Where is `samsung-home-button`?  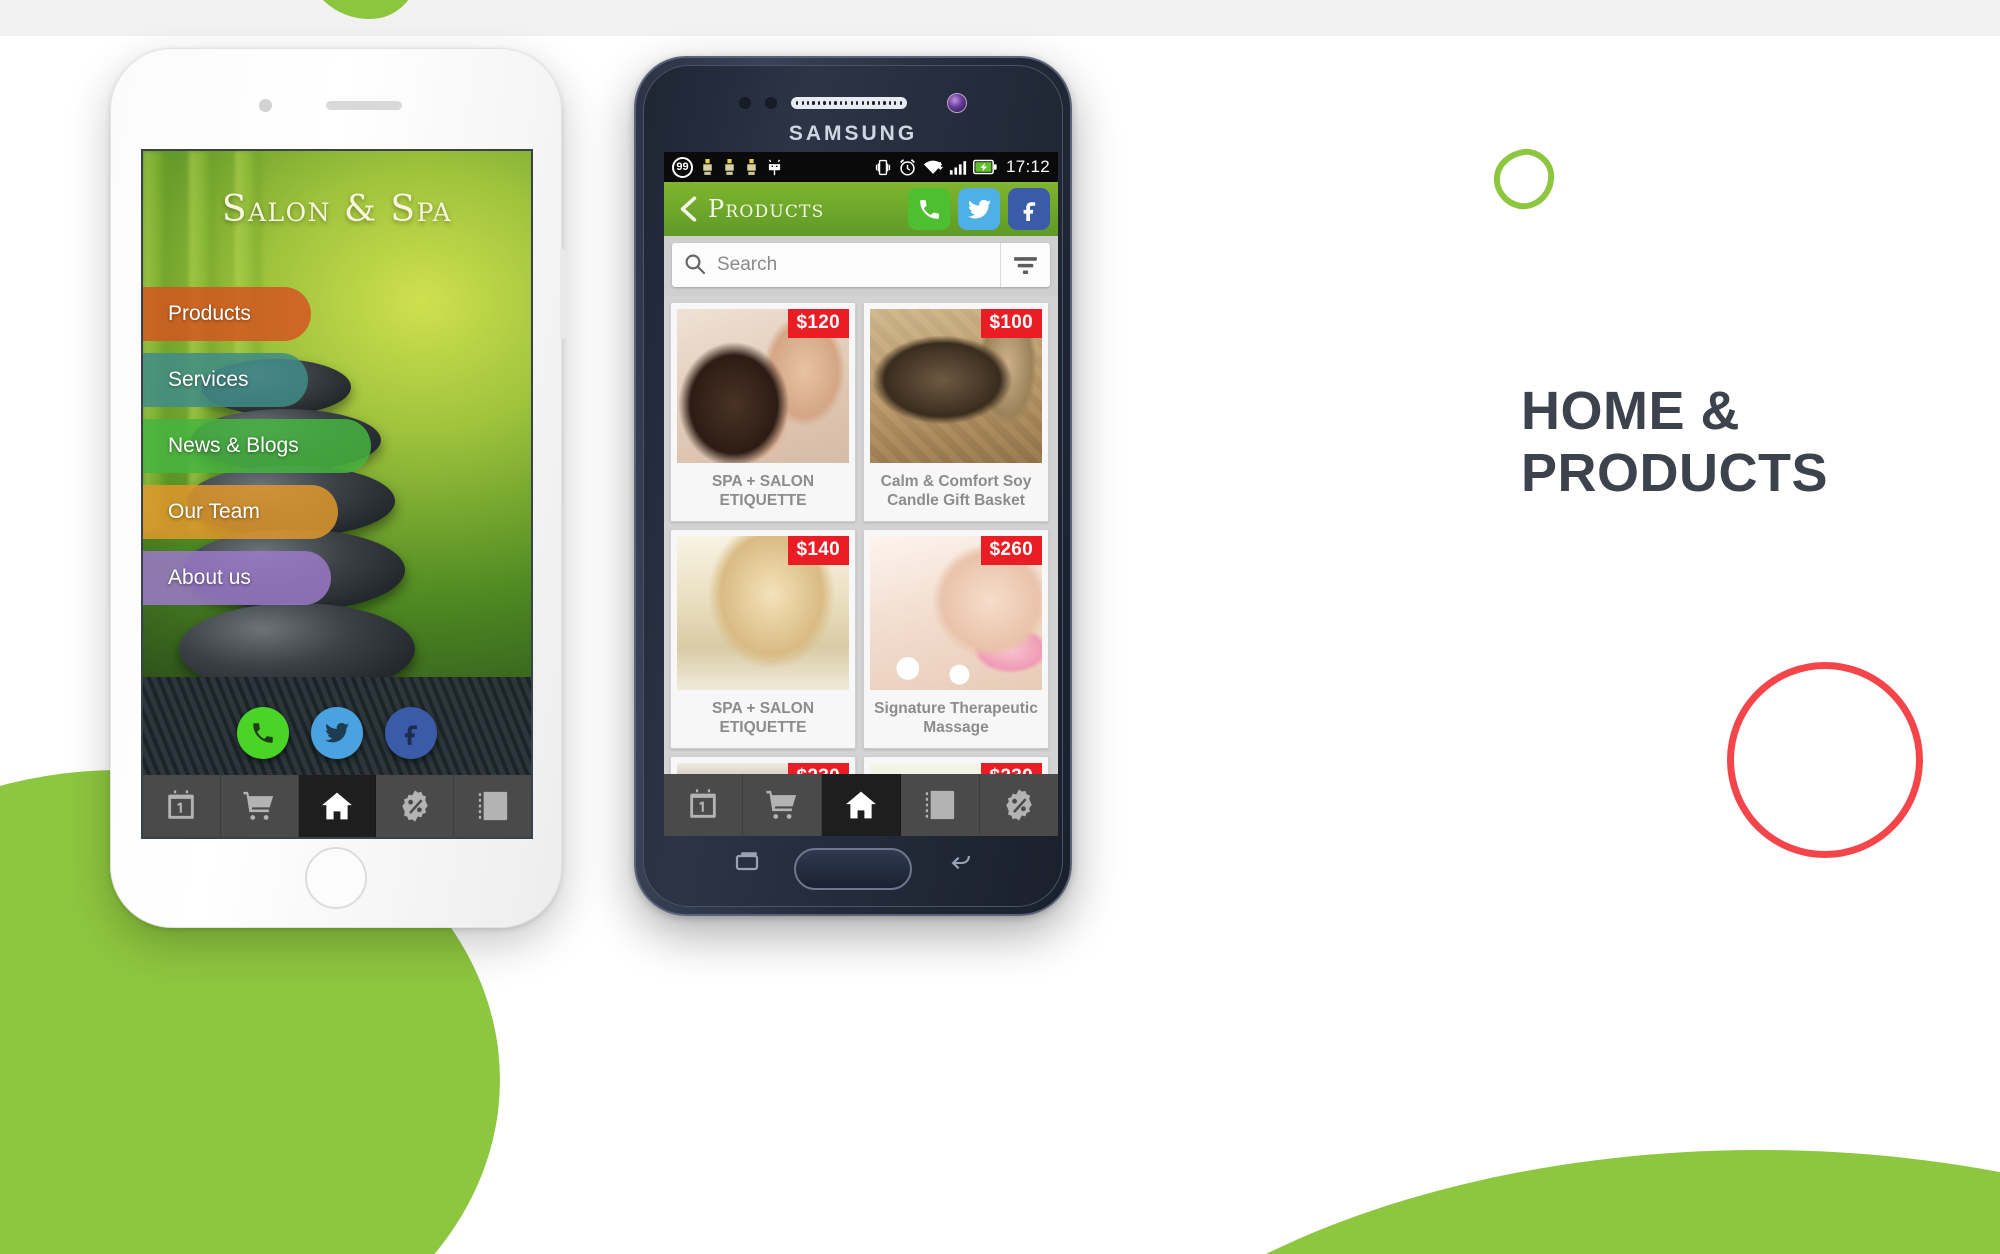 samsung-home-button is located at coordinates (853, 869).